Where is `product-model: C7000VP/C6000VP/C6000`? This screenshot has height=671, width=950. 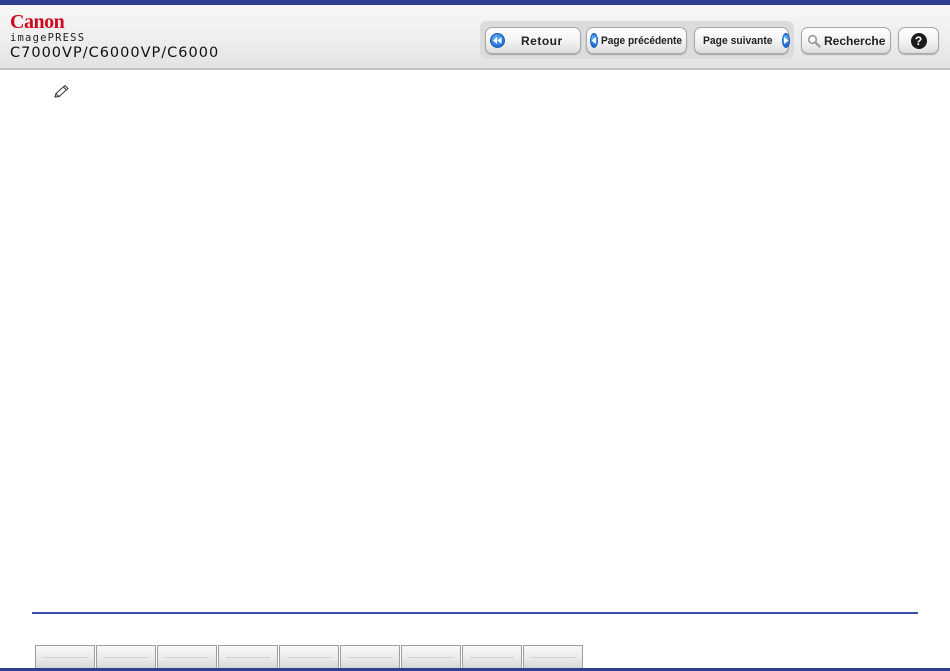 product-model: C7000VP/C6000VP/C6000 is located at coordinates (115, 53).